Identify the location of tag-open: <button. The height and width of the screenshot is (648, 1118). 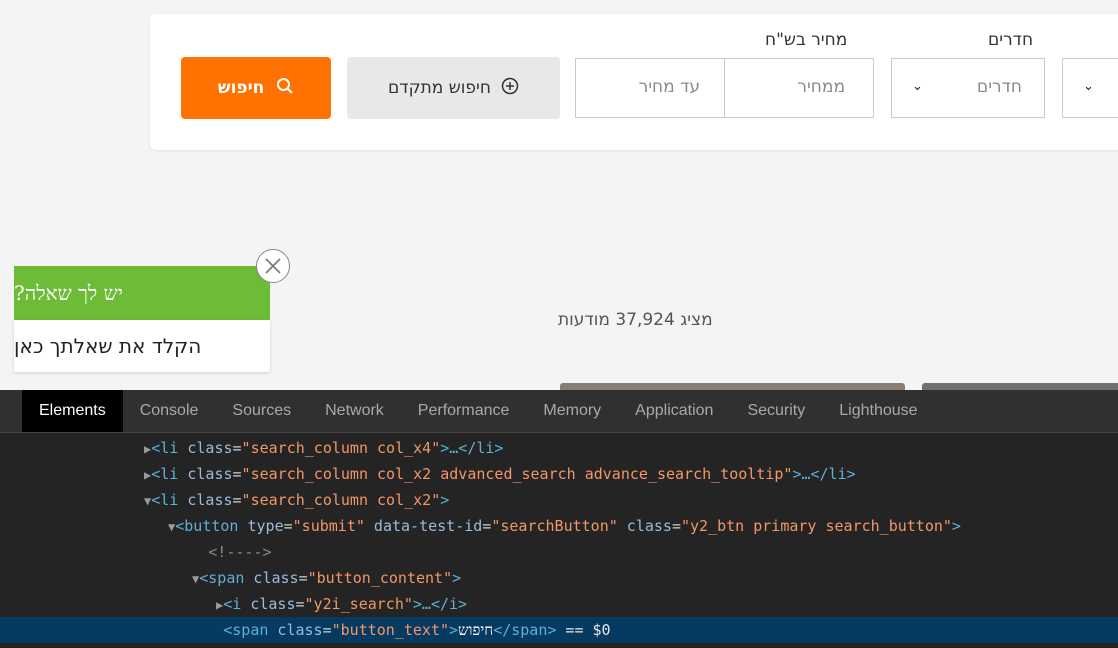
(207, 526).